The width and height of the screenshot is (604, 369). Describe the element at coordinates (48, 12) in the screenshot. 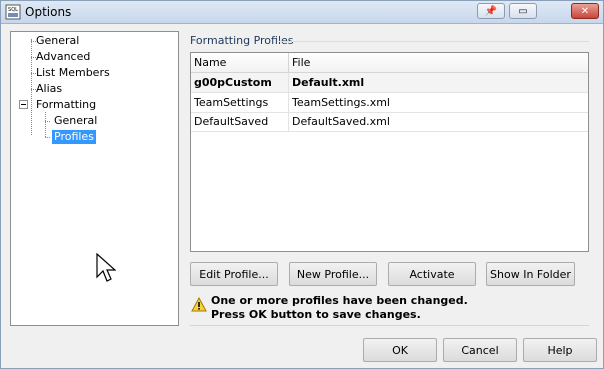

I see `window-title: Options` at that location.